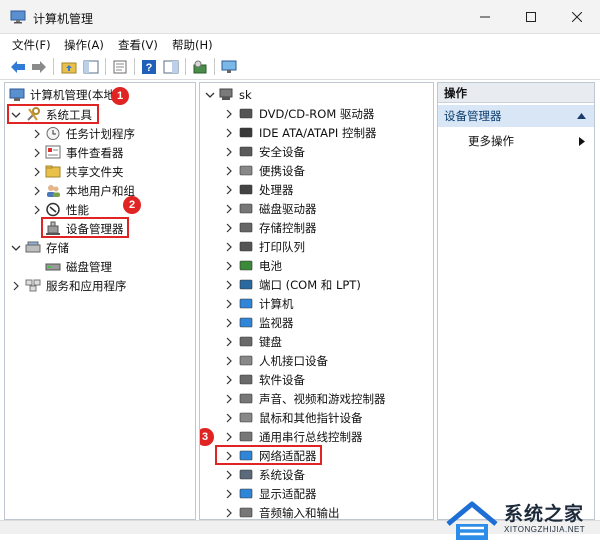 The height and width of the screenshot is (549, 600). I want to click on monitor-icon, so click(246, 322).